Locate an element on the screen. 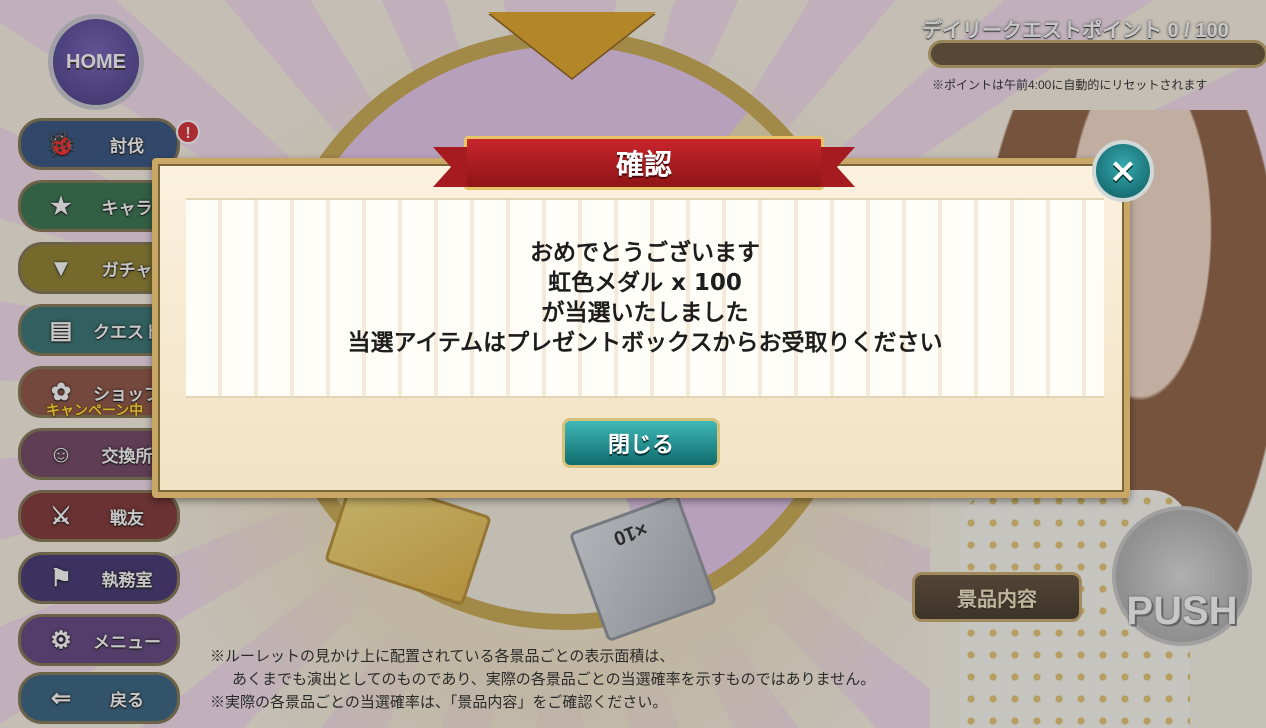  dialog-message-line: が当選いたしました is located at coordinates (645, 313).